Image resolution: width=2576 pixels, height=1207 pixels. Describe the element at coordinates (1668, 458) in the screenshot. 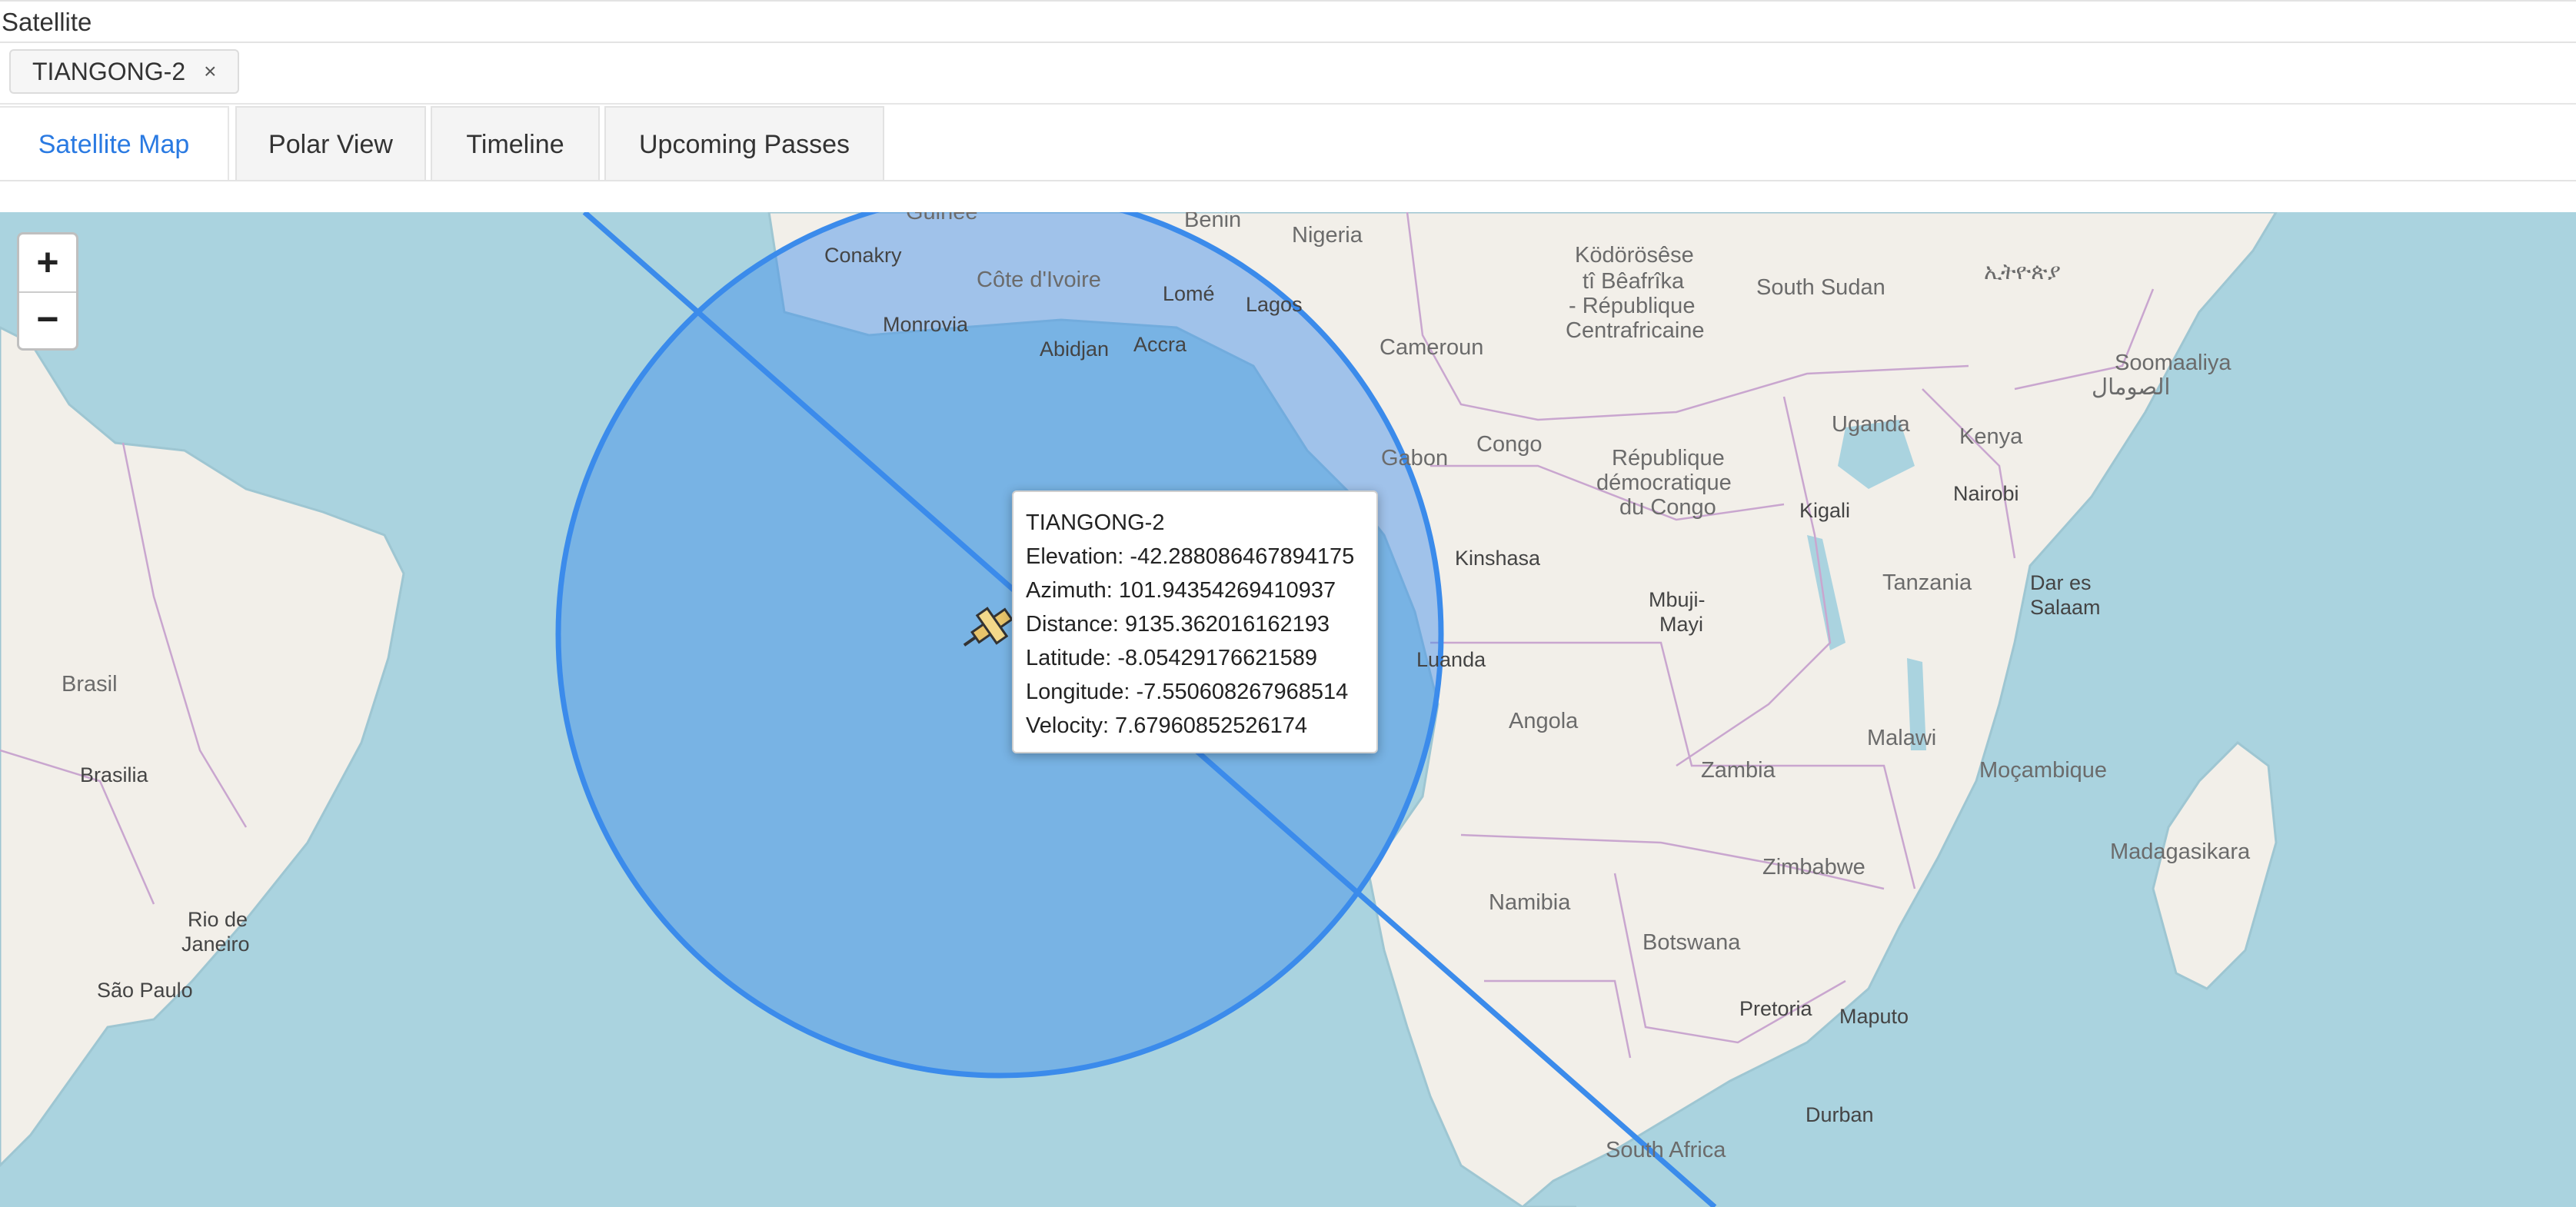

I see `map-label-rdc-1: République` at that location.